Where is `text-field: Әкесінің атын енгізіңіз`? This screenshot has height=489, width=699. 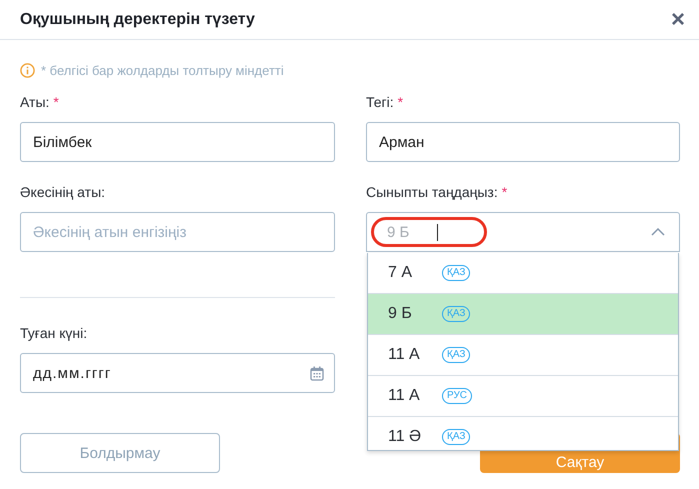
text-field: Әкесінің атын енгізіңіз is located at coordinates (177, 232).